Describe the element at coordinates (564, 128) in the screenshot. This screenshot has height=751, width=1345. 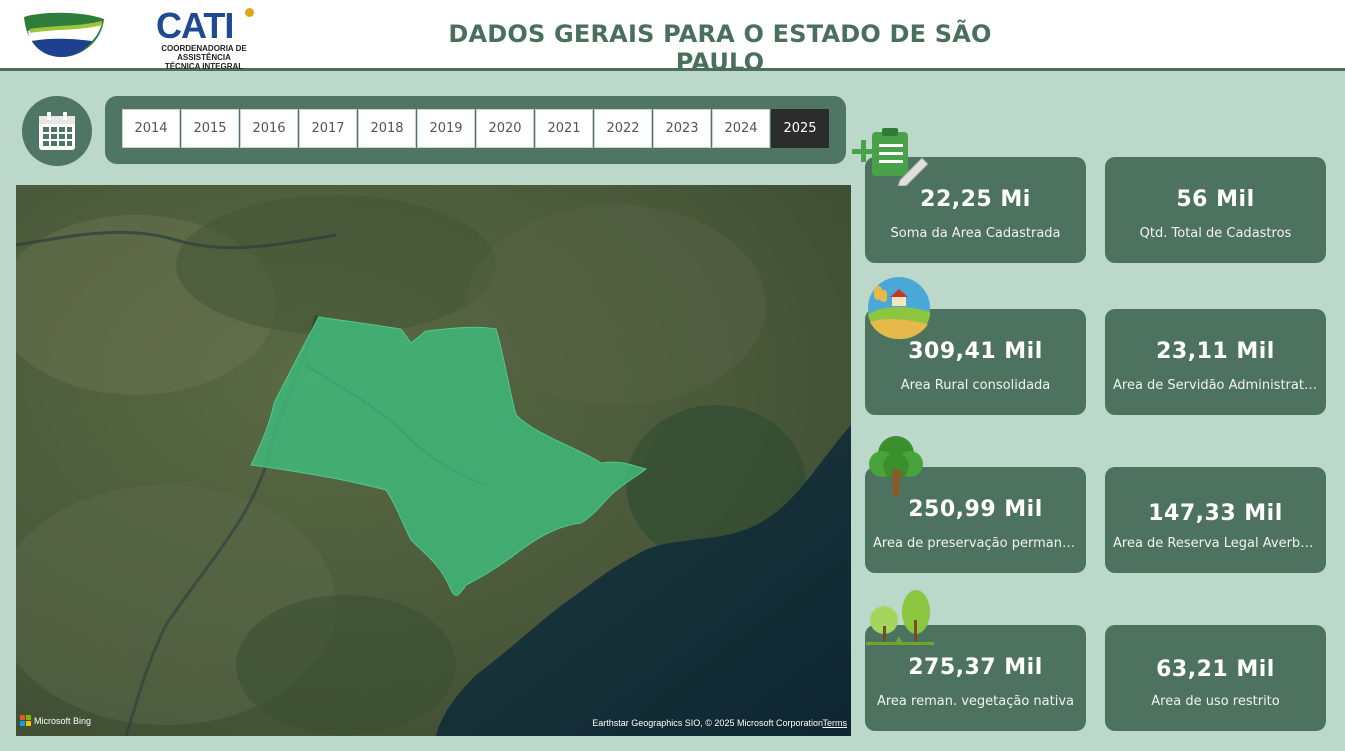
I see `year-button-2021: 2021` at that location.